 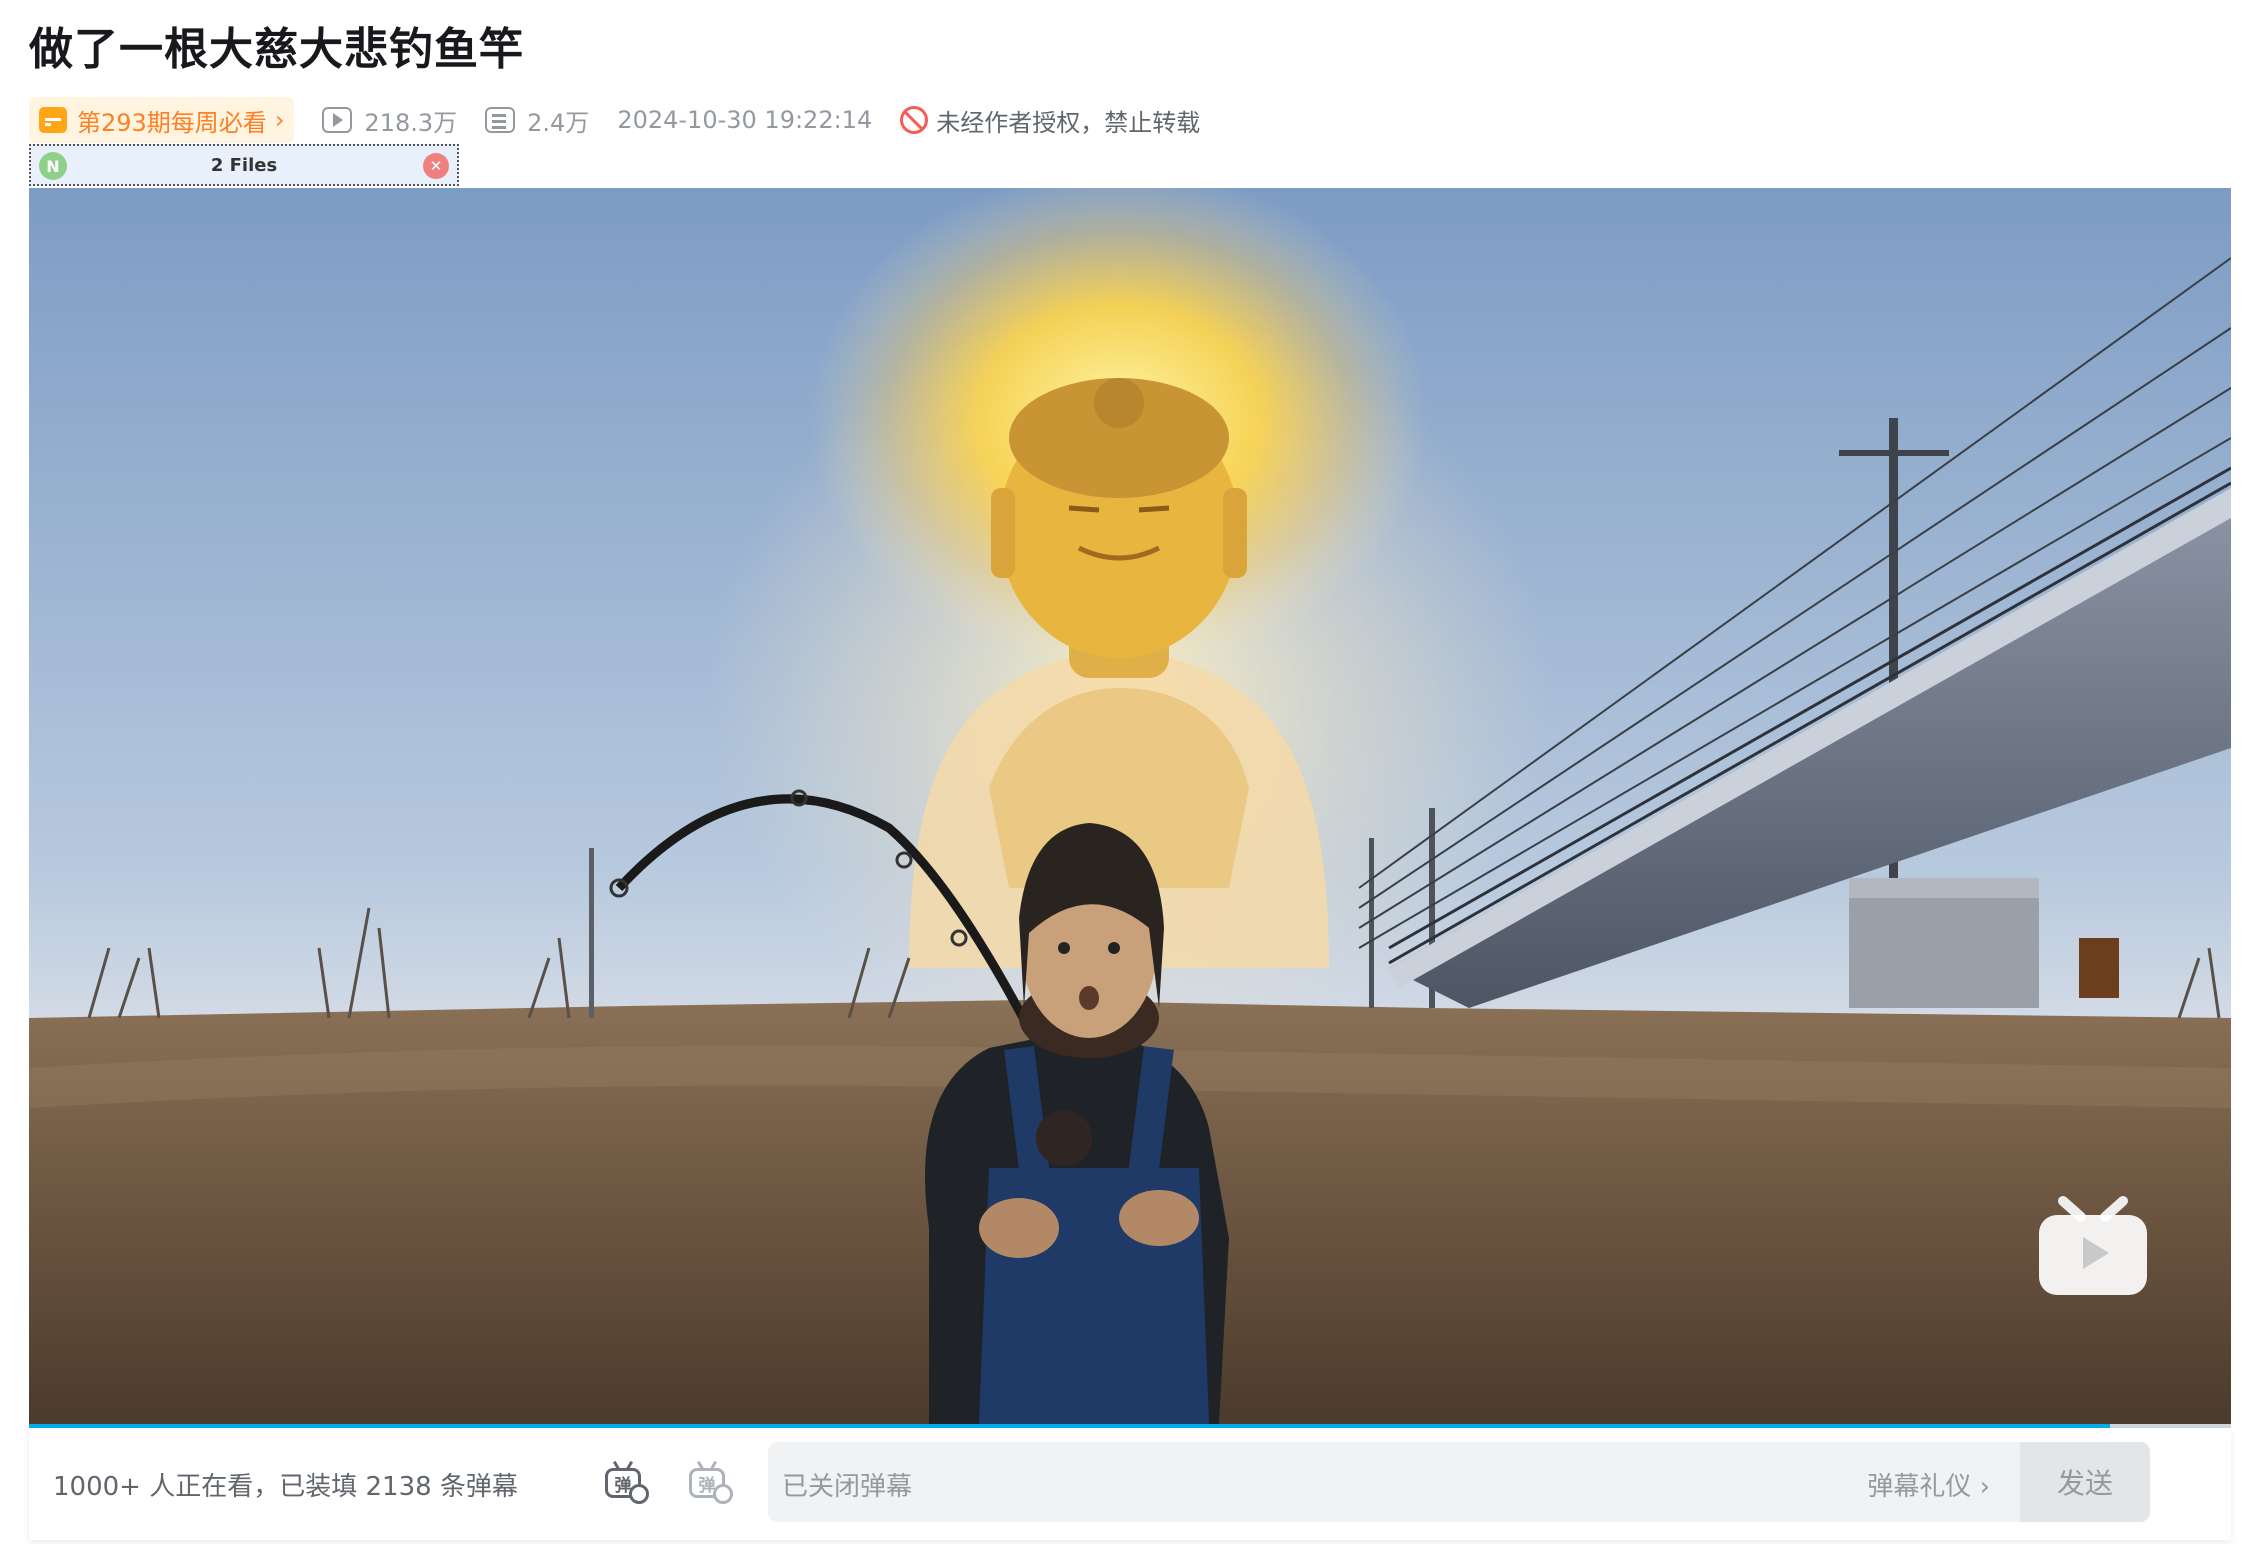 What do you see at coordinates (436, 166) in the screenshot?
I see `close-icon: ✕` at bounding box center [436, 166].